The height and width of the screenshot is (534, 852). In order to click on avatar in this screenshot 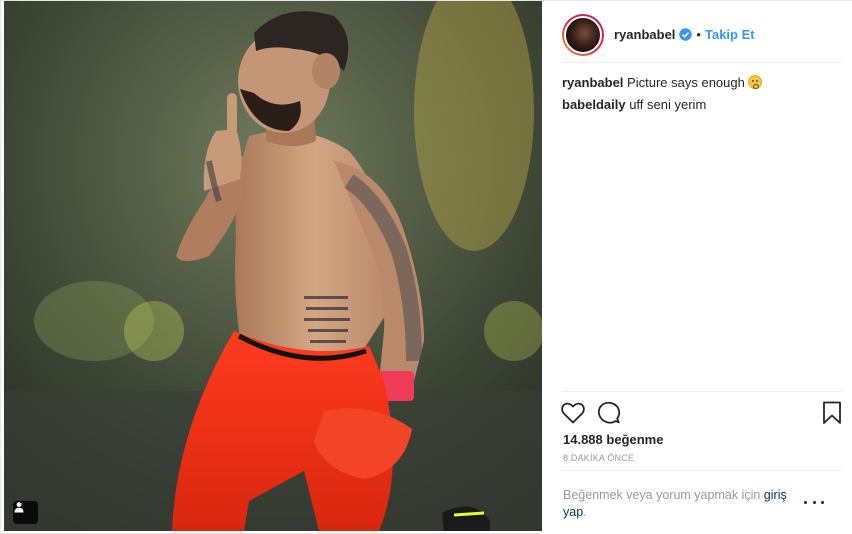, I will do `click(583, 34)`.